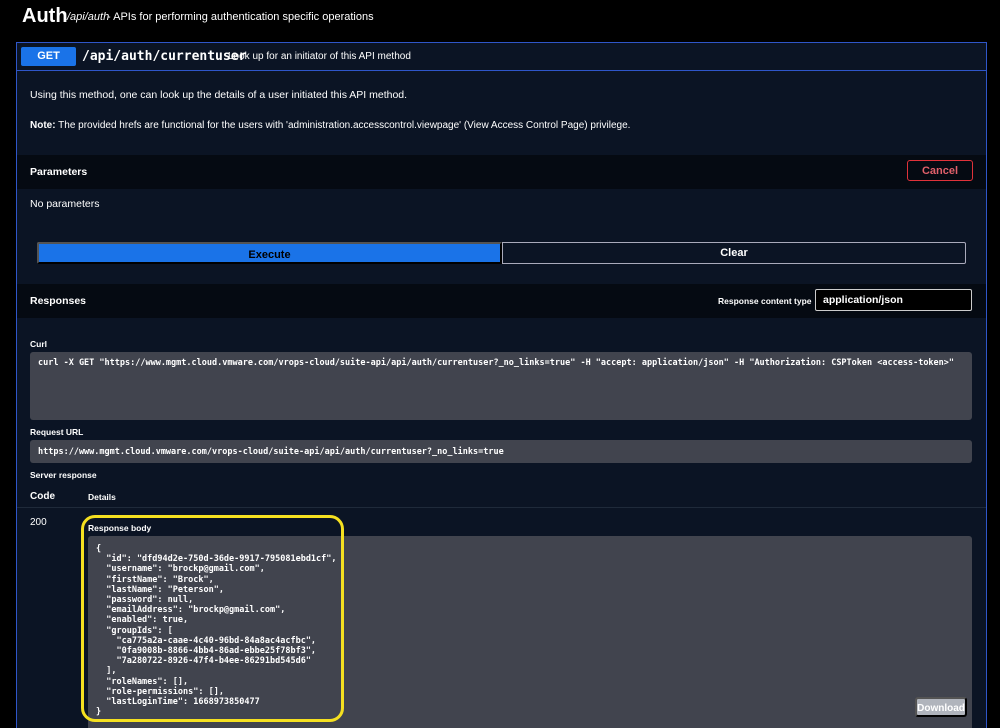  Describe the element at coordinates (58, 301) in the screenshot. I see `responses-title: Responses` at that location.